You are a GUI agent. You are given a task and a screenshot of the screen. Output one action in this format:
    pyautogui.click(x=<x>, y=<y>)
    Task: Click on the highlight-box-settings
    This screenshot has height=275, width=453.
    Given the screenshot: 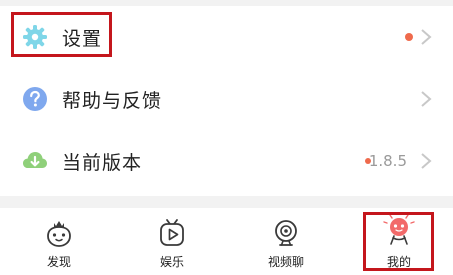 What is the action you would take?
    pyautogui.click(x=61, y=34)
    